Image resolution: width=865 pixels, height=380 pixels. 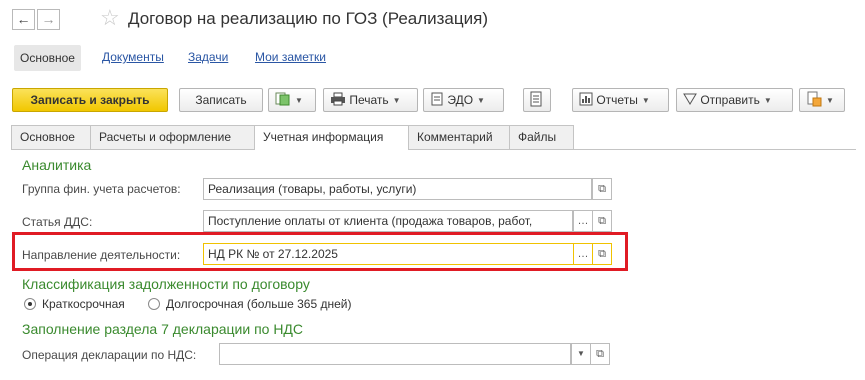 What do you see at coordinates (320, 251) in the screenshot?
I see `highlight-frame` at bounding box center [320, 251].